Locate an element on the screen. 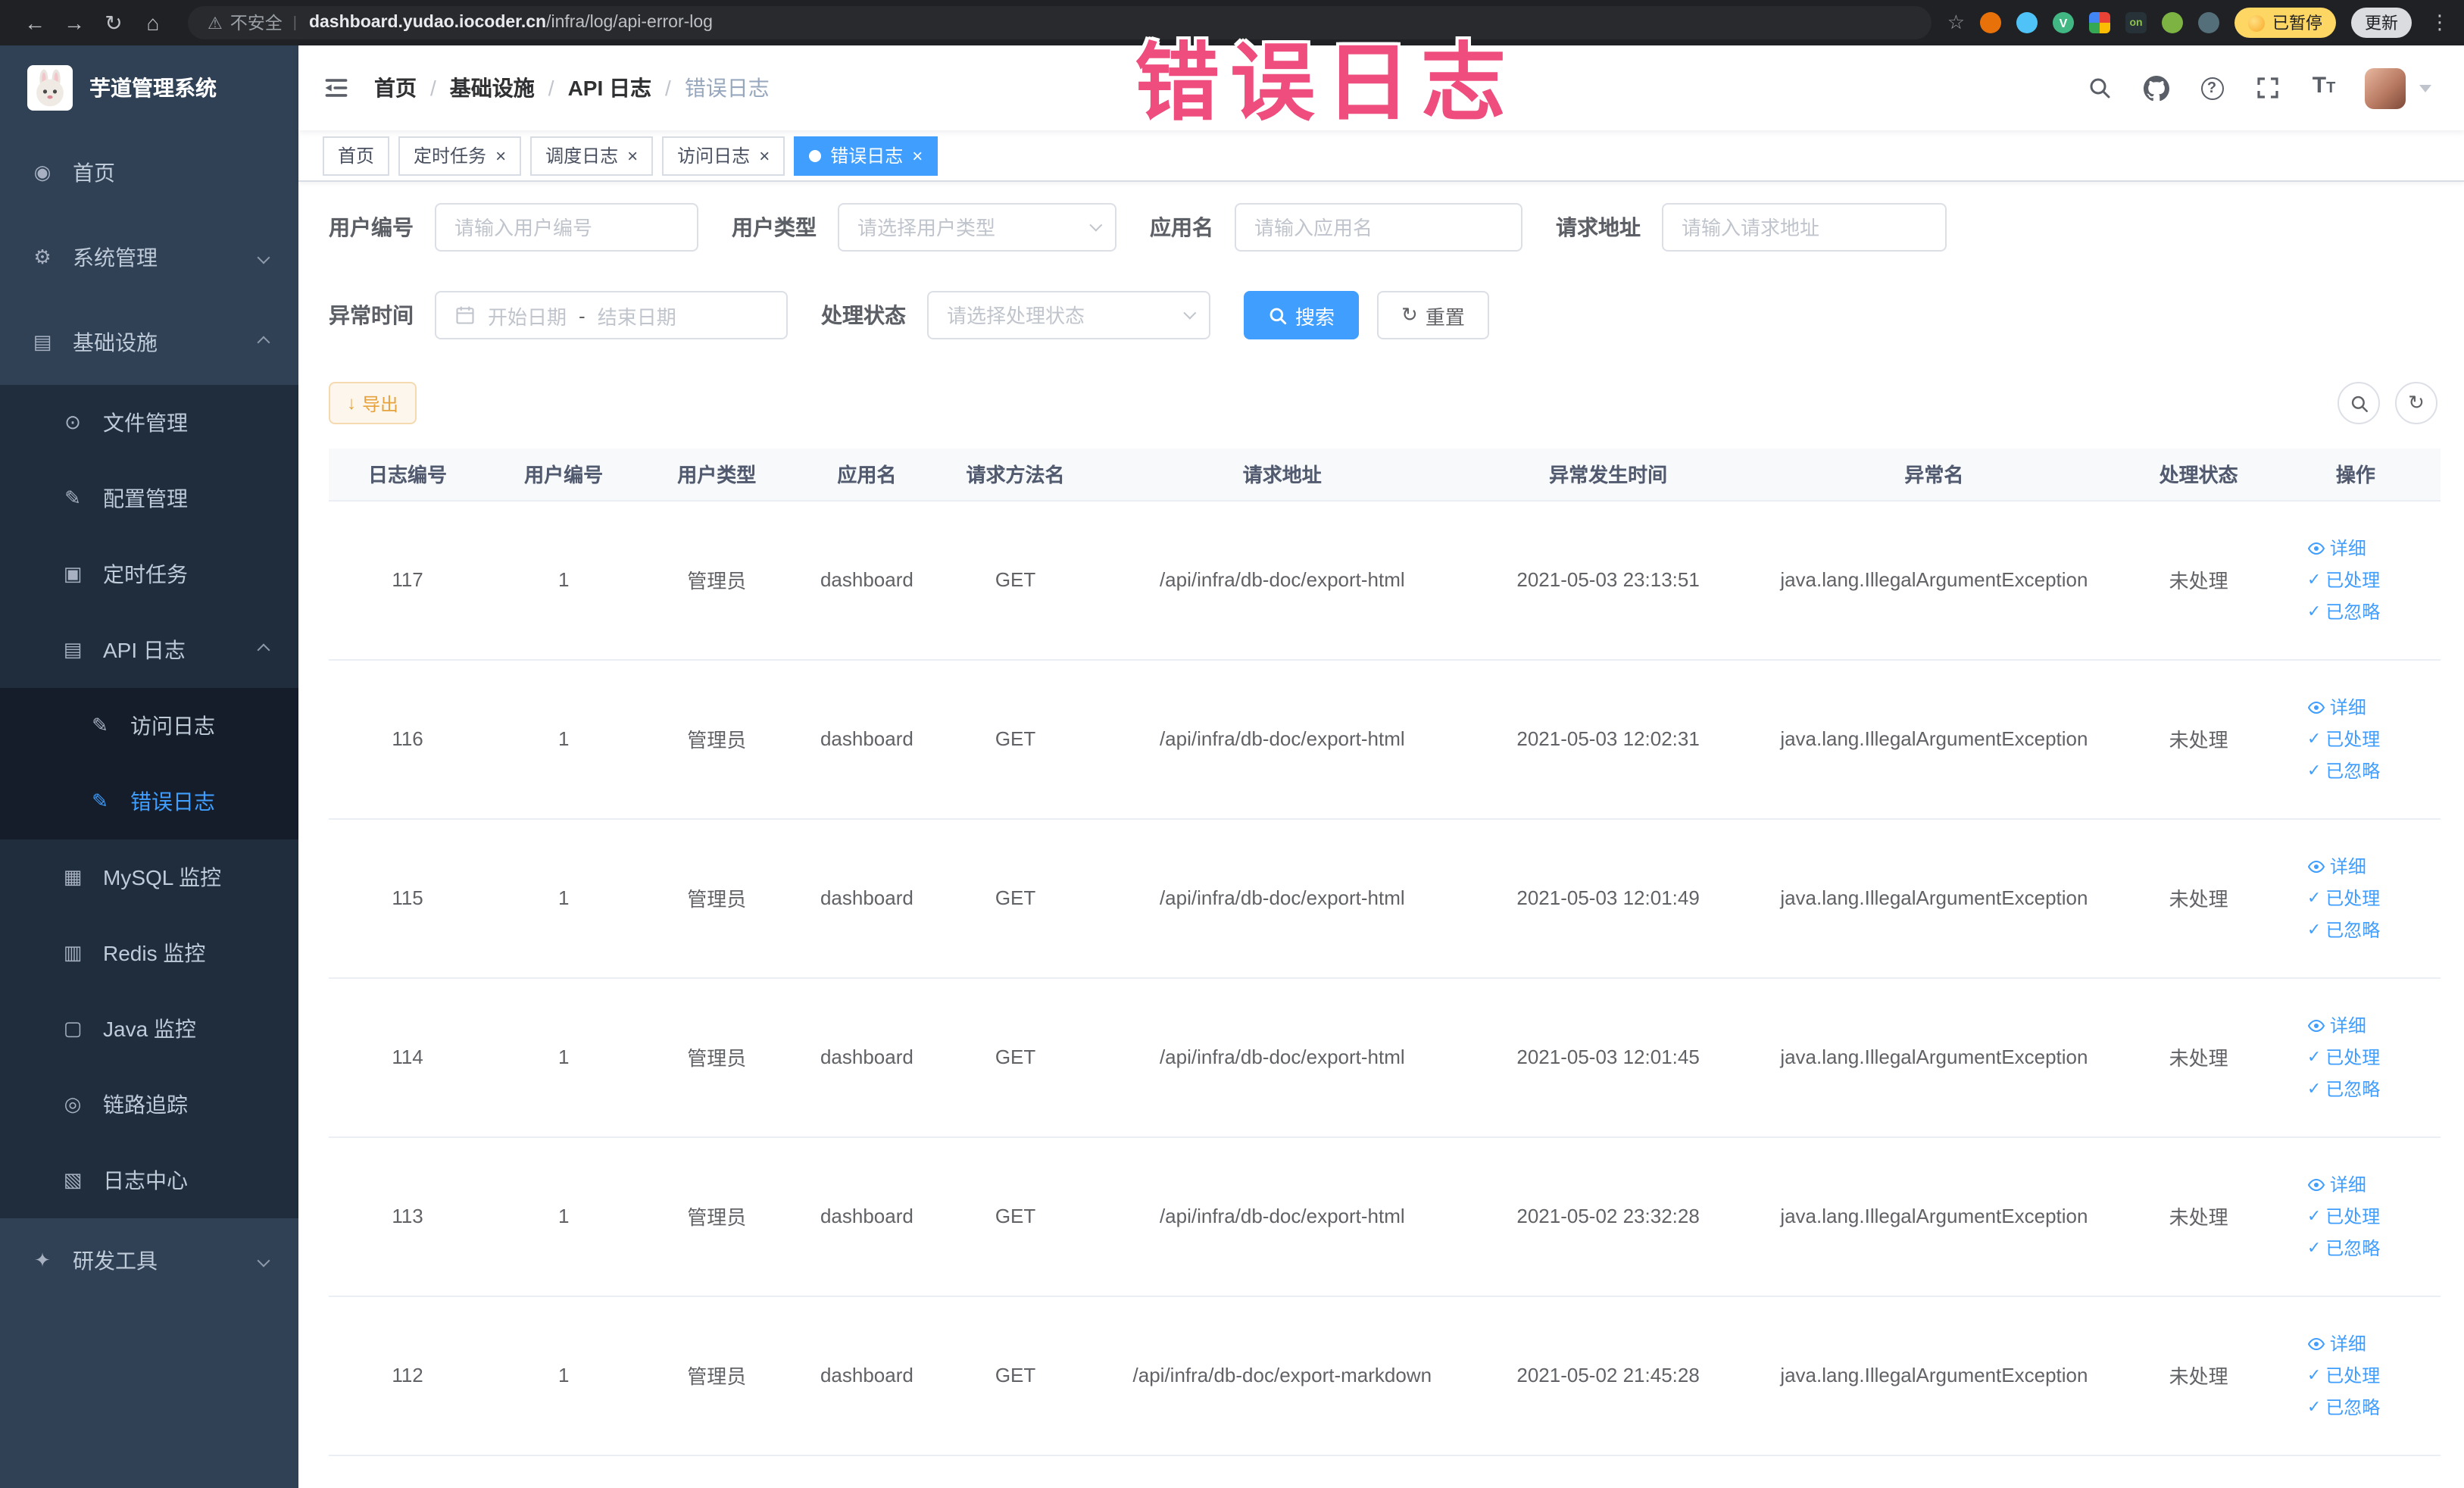 The image size is (2464, 1488). browser-forward-icon: → is located at coordinates (74, 23).